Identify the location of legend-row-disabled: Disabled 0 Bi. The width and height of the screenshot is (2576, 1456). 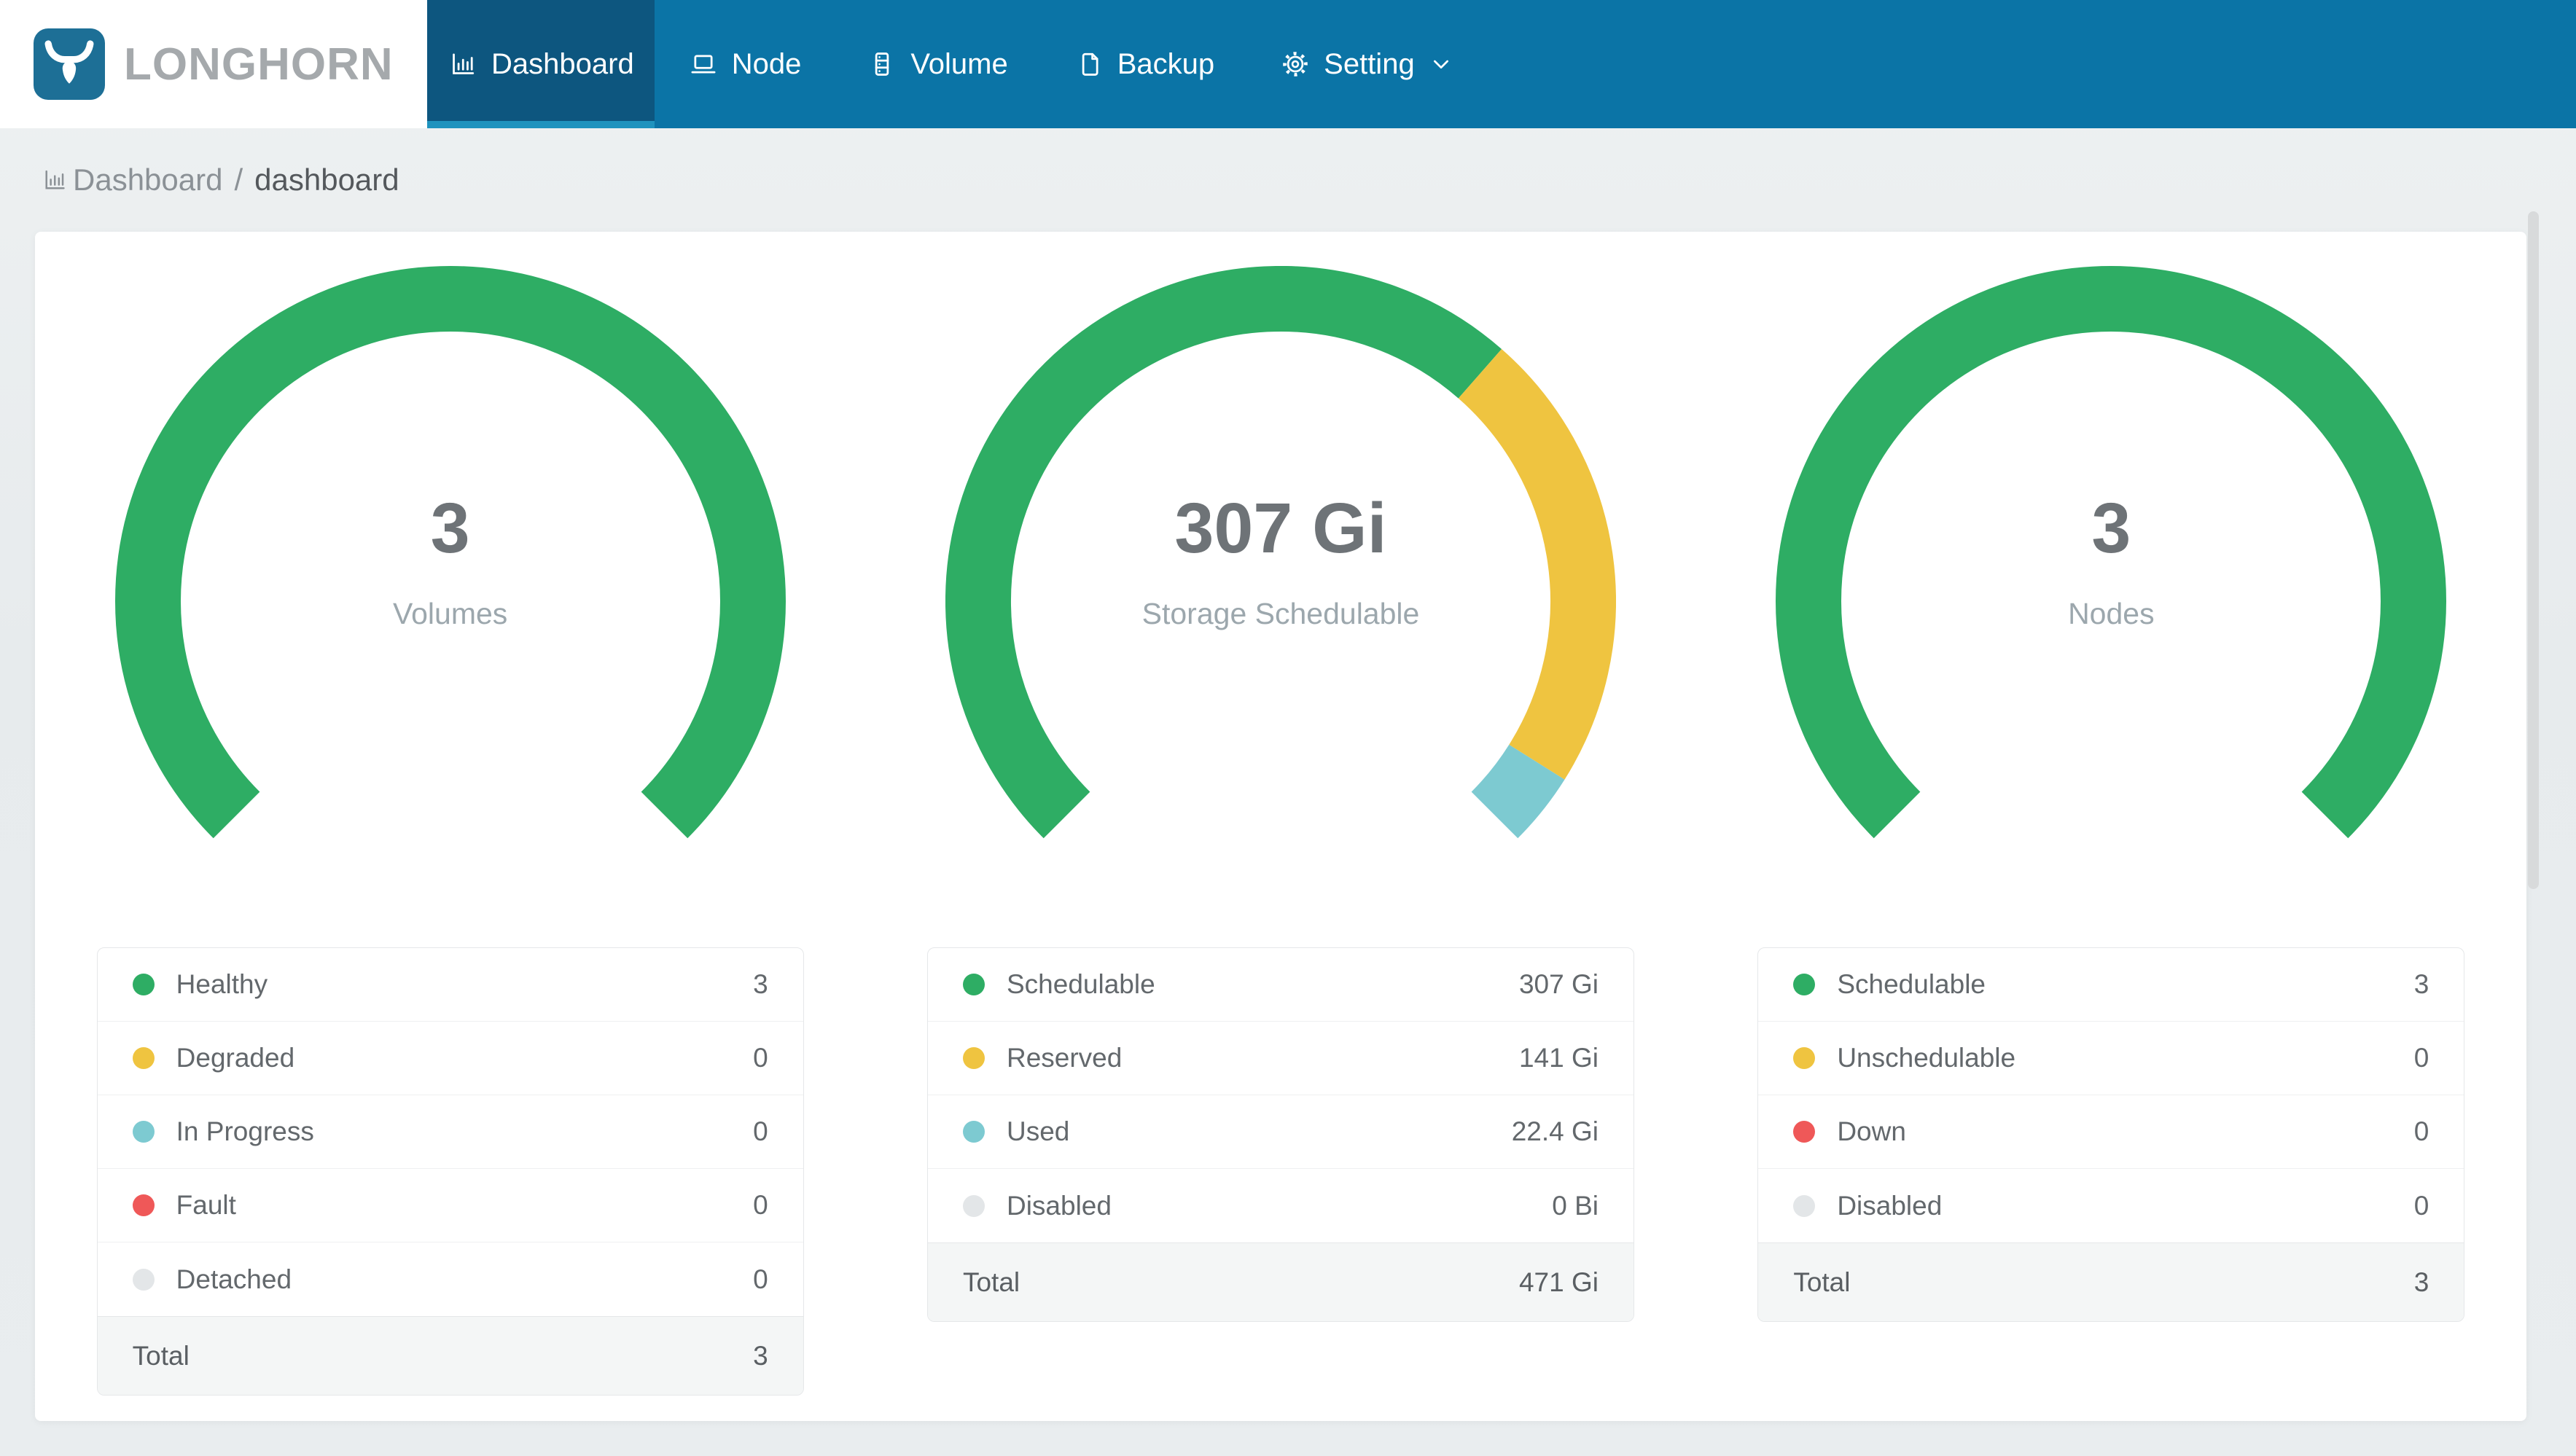
(1281, 1205).